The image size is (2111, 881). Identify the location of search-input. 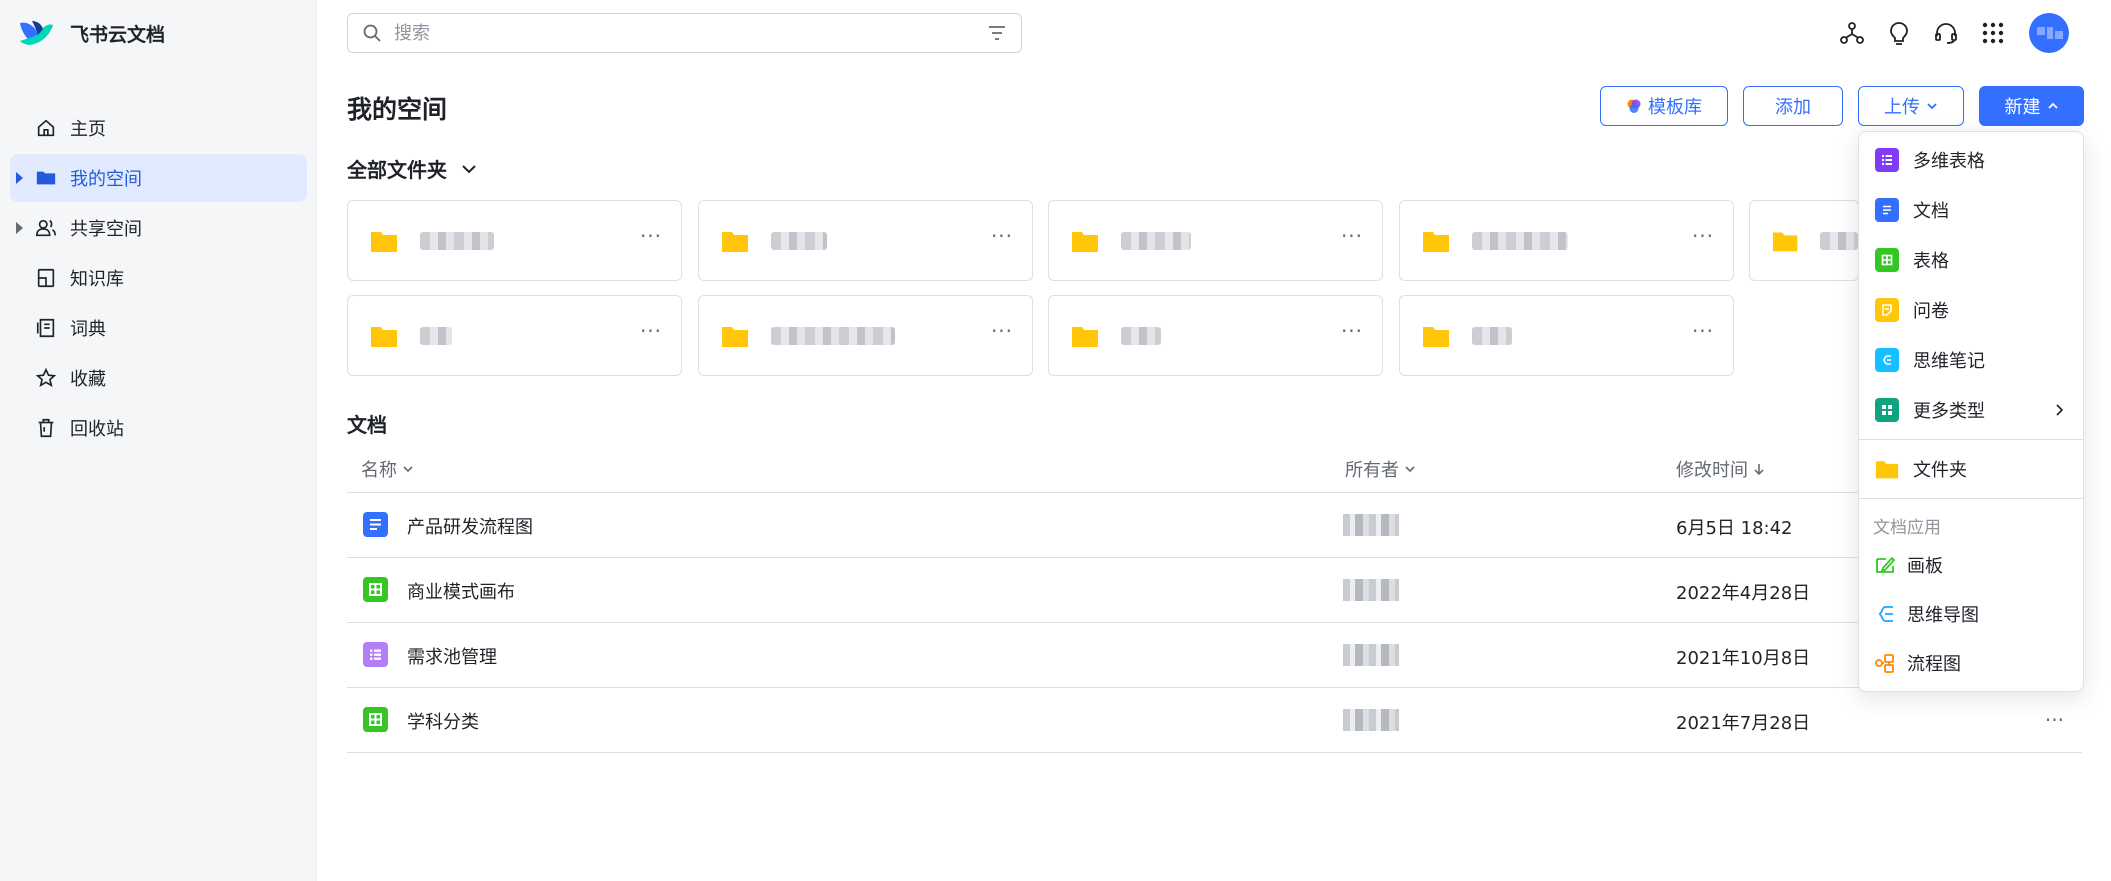
(690, 33).